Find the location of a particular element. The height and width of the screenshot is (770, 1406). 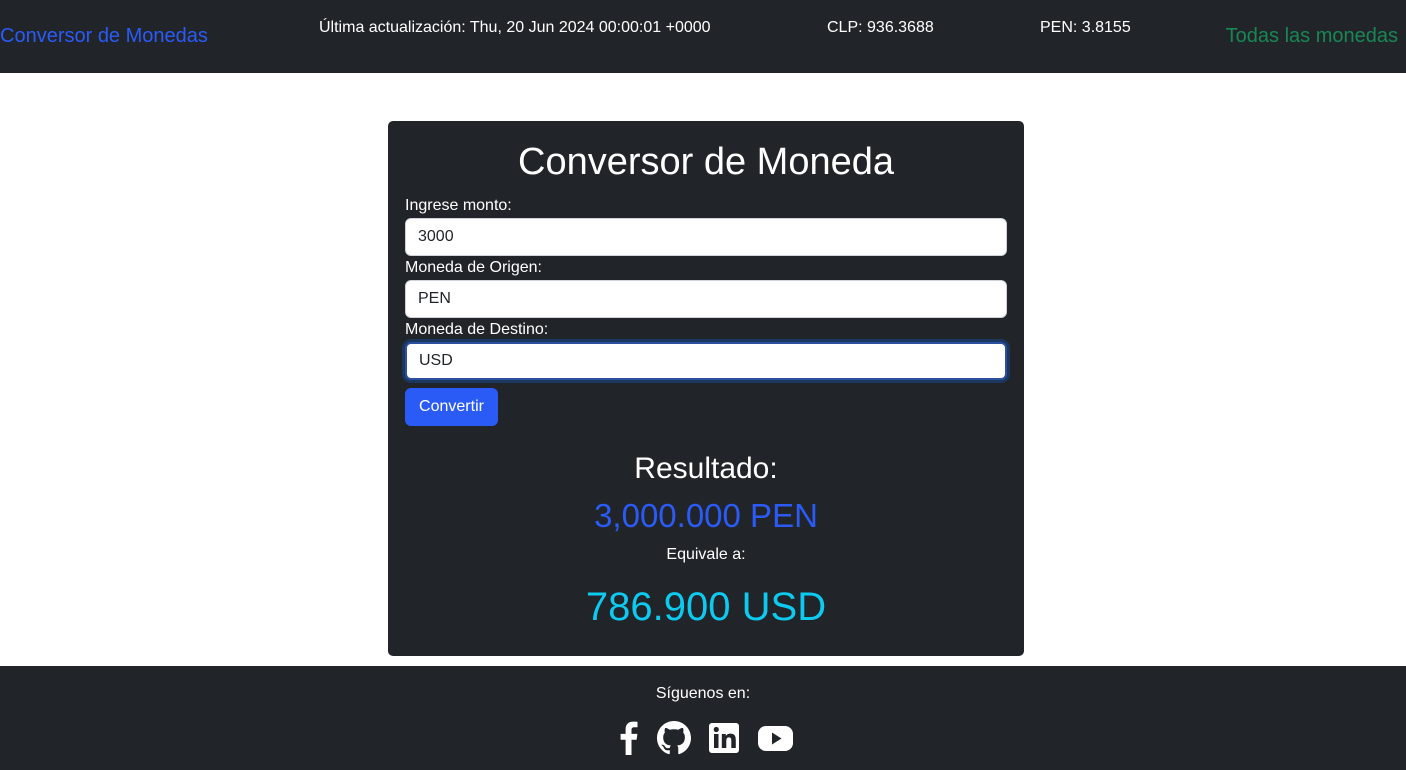

result-heading: Resultado: is located at coordinates (706, 468).